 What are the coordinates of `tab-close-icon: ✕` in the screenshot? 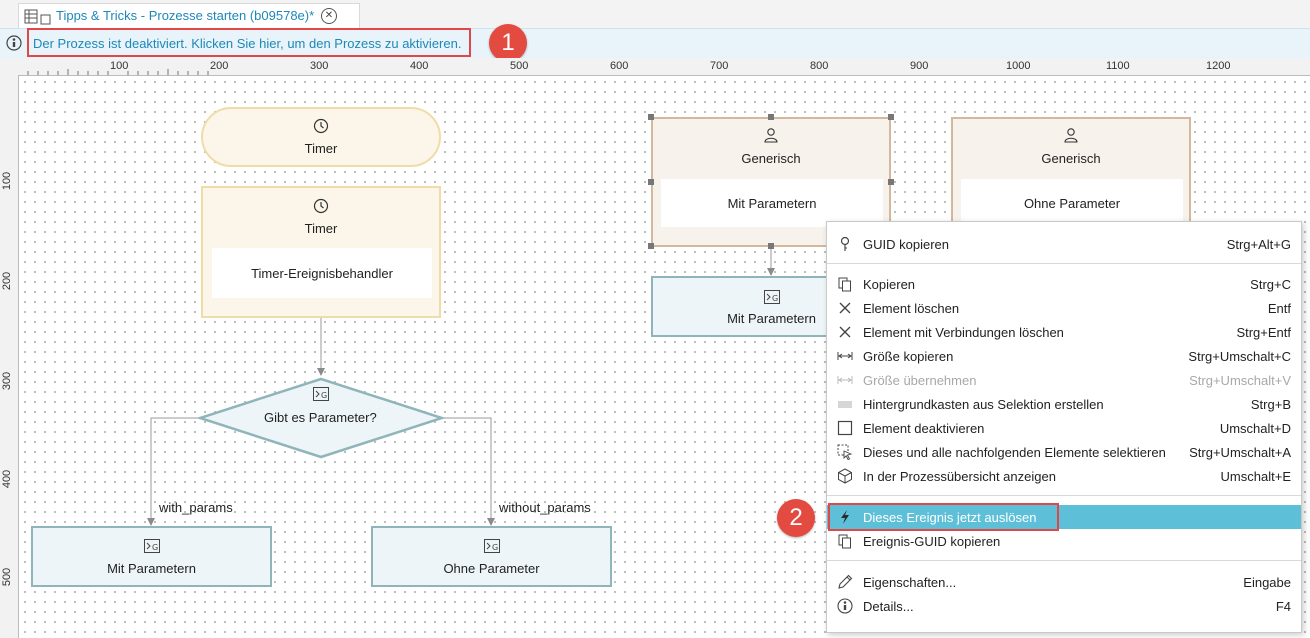 It's located at (329, 16).